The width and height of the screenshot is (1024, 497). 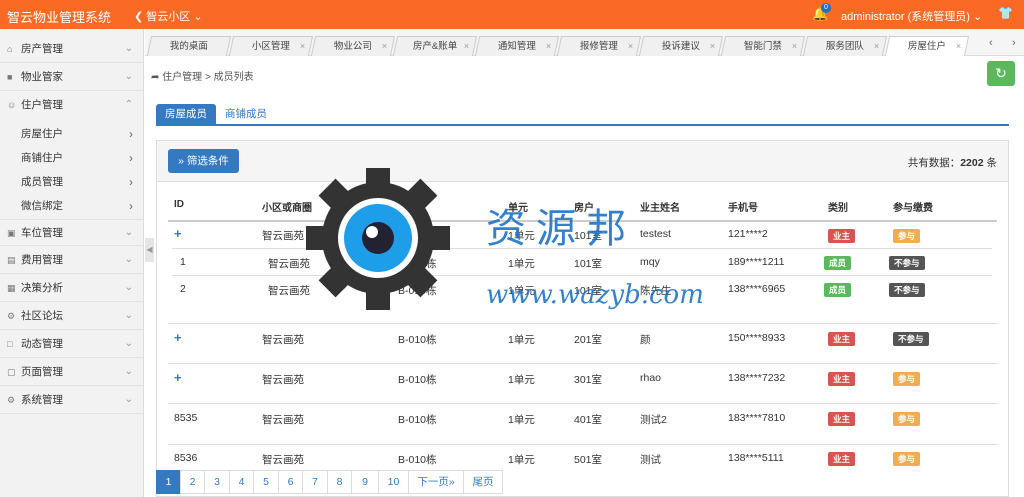 I want to click on tab-house-residents: 房屋住户 ×, so click(x=927, y=46).